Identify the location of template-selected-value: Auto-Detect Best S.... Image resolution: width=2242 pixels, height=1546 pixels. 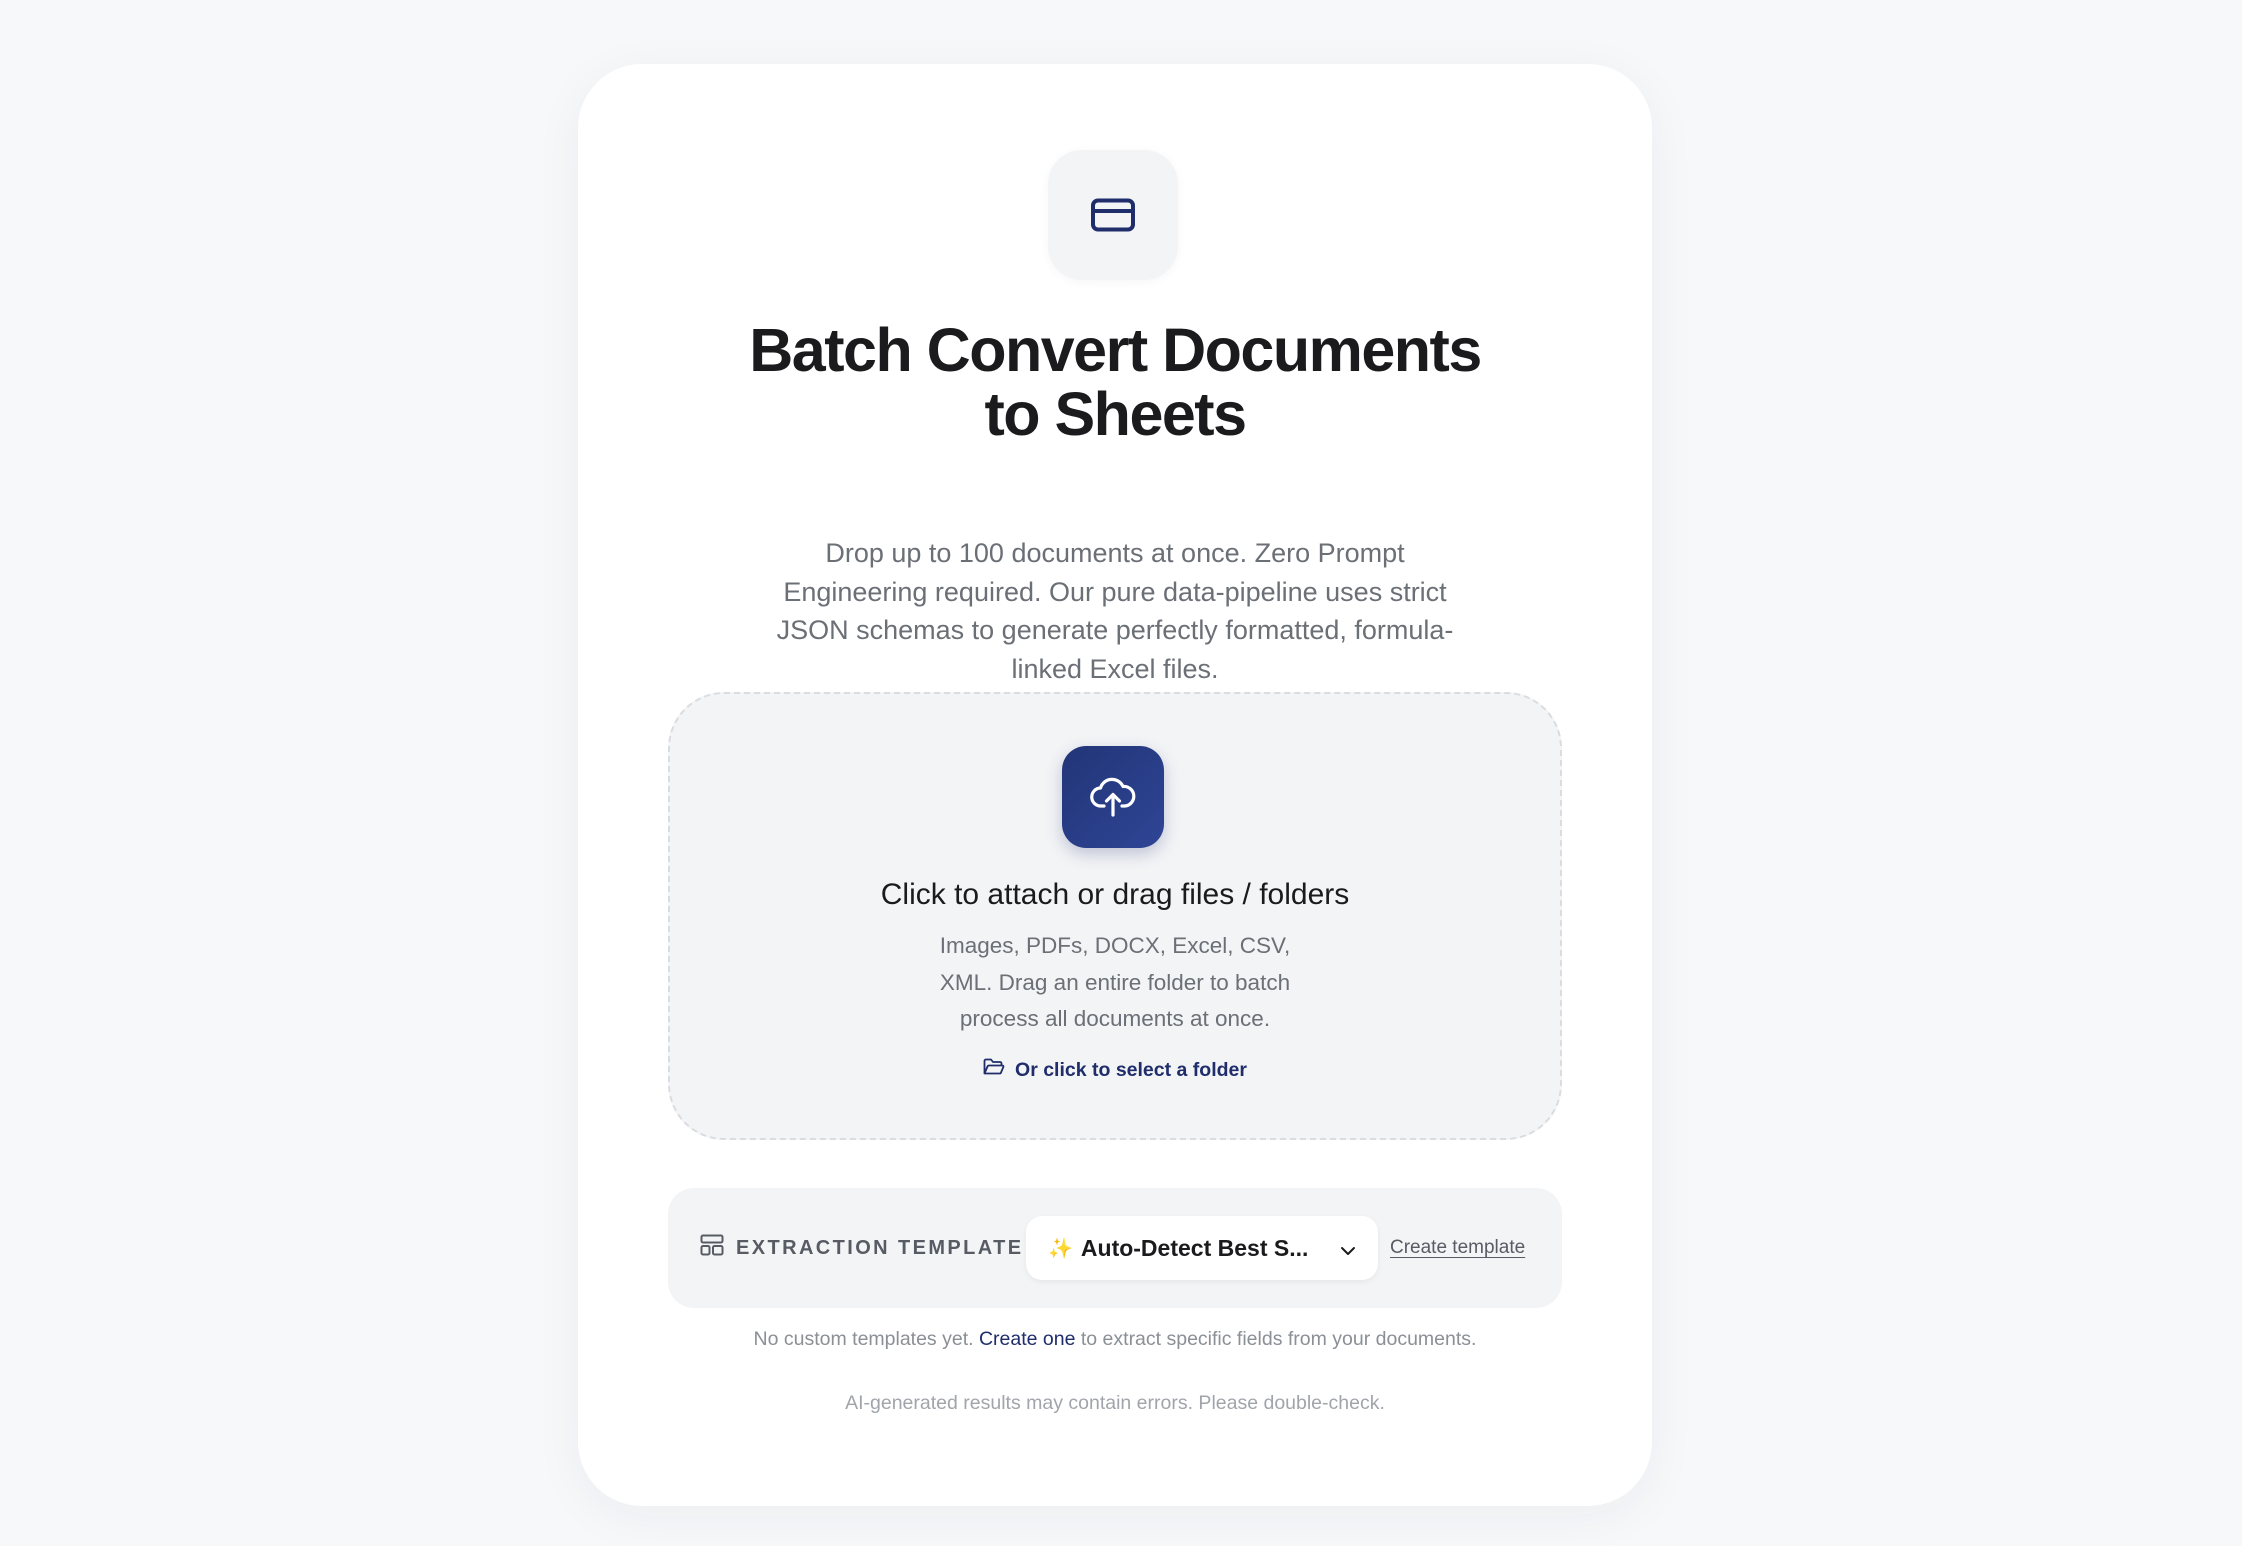
(1194, 1247).